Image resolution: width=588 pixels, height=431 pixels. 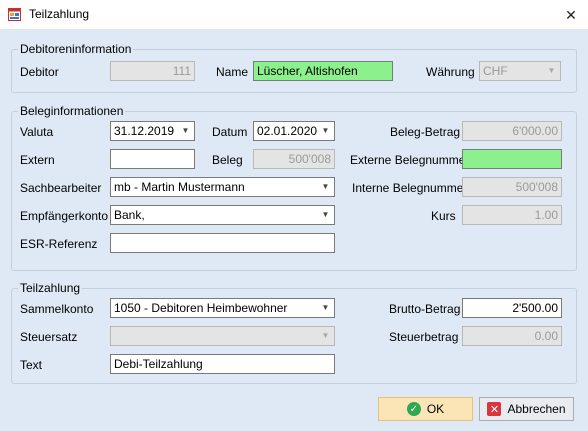 I want to click on empfaengerkonto-value: Bank,, so click(x=129, y=215).